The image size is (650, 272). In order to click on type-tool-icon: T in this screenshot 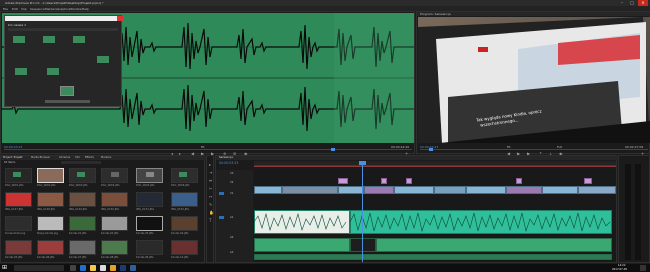, I will do `click(210, 220)`.